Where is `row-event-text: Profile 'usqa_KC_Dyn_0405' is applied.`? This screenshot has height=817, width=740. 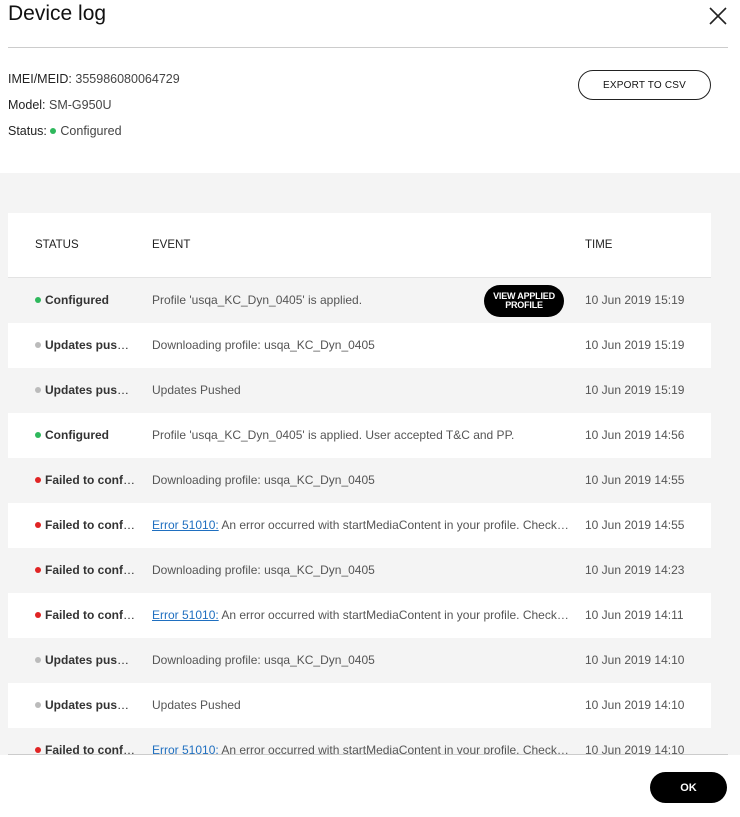 row-event-text: Profile 'usqa_KC_Dyn_0405' is applied. is located at coordinates (257, 300).